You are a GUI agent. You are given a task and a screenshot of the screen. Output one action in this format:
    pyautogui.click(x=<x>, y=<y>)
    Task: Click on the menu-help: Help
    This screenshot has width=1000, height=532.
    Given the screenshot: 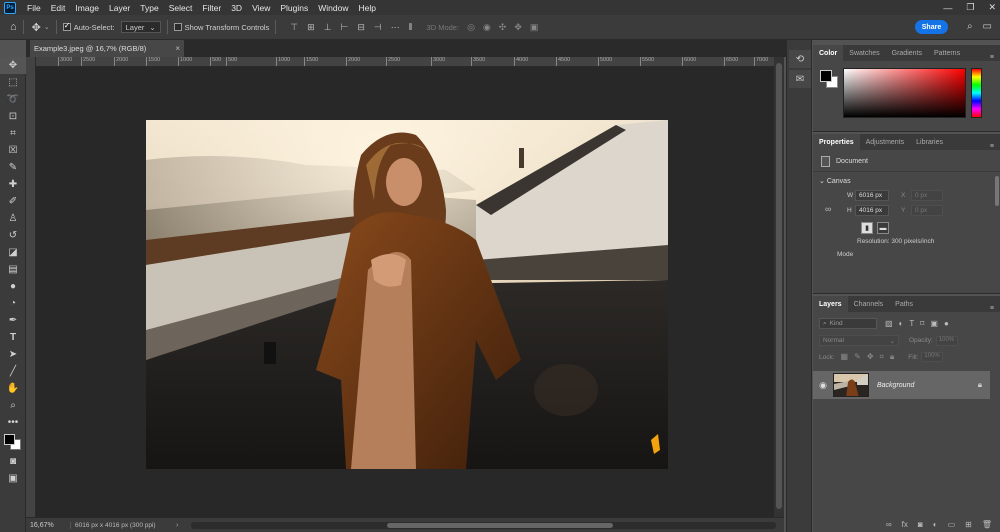 What is the action you would take?
    pyautogui.click(x=366, y=8)
    